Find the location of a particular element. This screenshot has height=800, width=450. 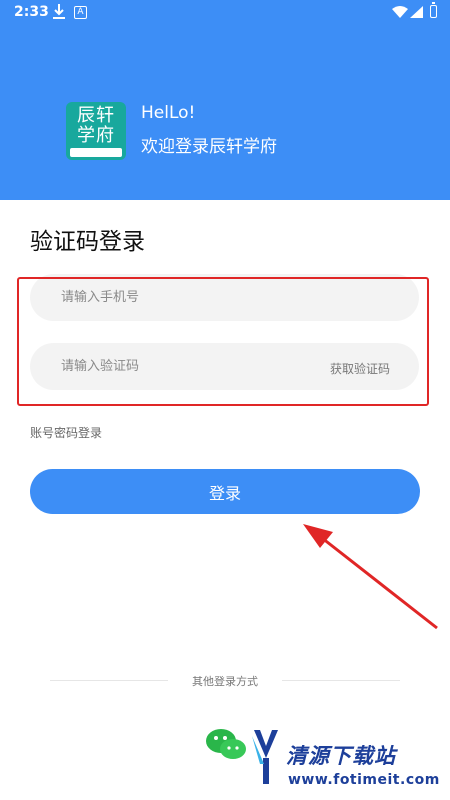

watermark-url: www.fotimeit.com is located at coordinates (364, 780).